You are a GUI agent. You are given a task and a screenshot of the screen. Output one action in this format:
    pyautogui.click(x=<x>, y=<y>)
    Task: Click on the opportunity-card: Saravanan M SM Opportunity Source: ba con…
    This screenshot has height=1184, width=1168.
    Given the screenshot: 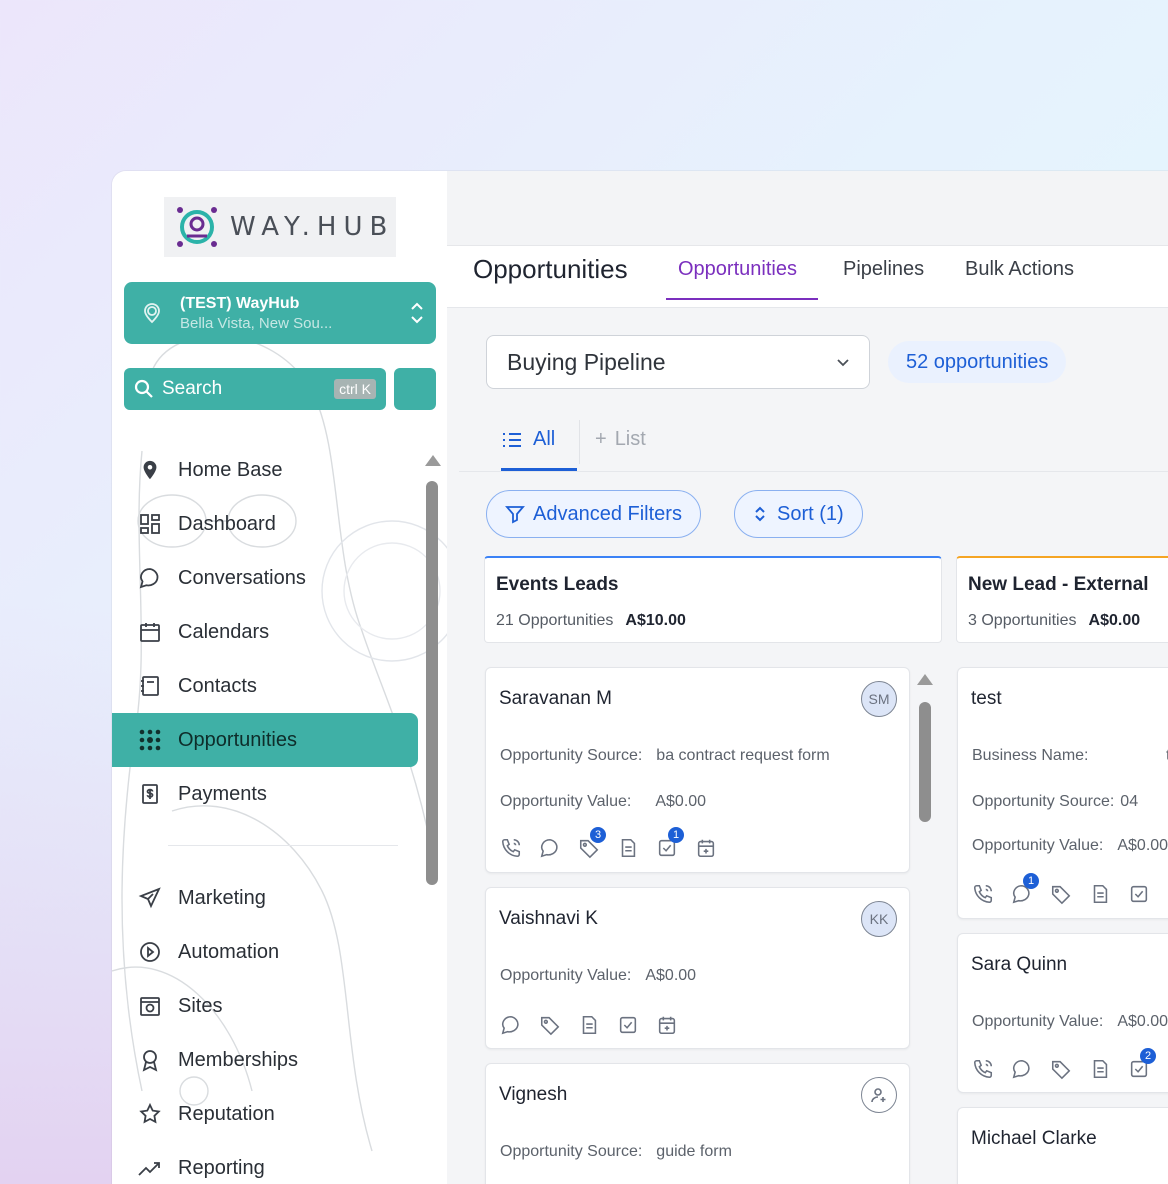 What is the action you would take?
    pyautogui.click(x=697, y=770)
    